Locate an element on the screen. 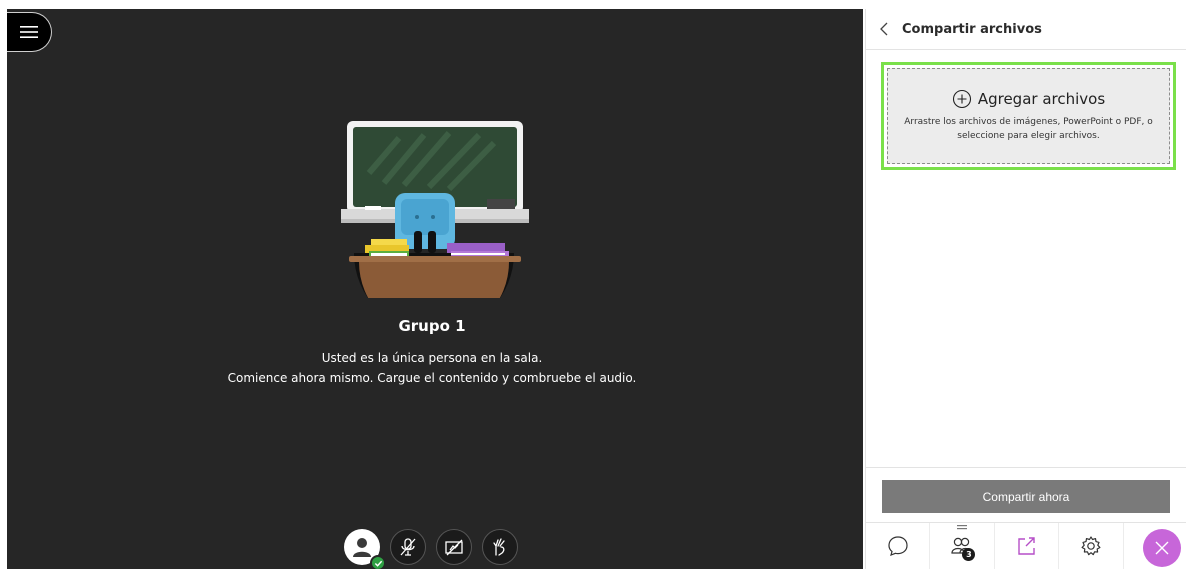 This screenshot has height=569, width=1186. room-message-line1: Usted es la única persona en la sala. is located at coordinates (432, 358).